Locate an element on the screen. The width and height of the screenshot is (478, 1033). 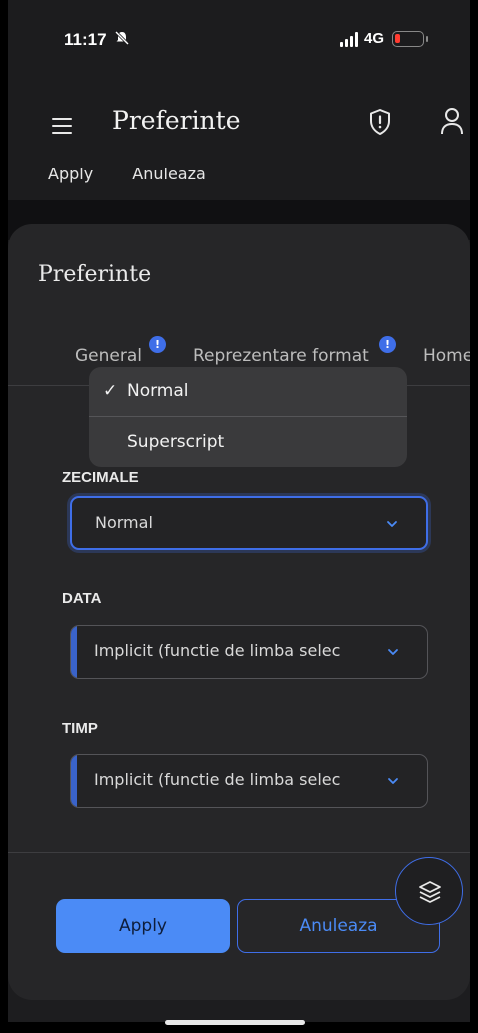
menu-option-normal-label: Normal is located at coordinates (158, 391).